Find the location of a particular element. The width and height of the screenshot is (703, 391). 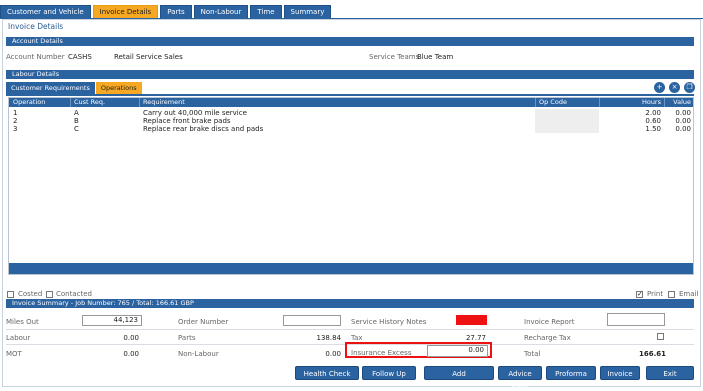

total-value: 166.61 is located at coordinates (652, 354).